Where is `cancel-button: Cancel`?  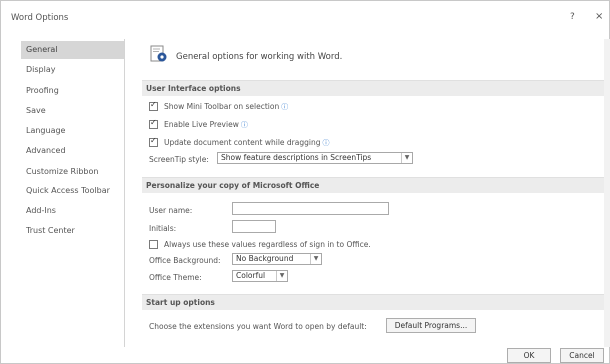 cancel-button: Cancel is located at coordinates (582, 355).